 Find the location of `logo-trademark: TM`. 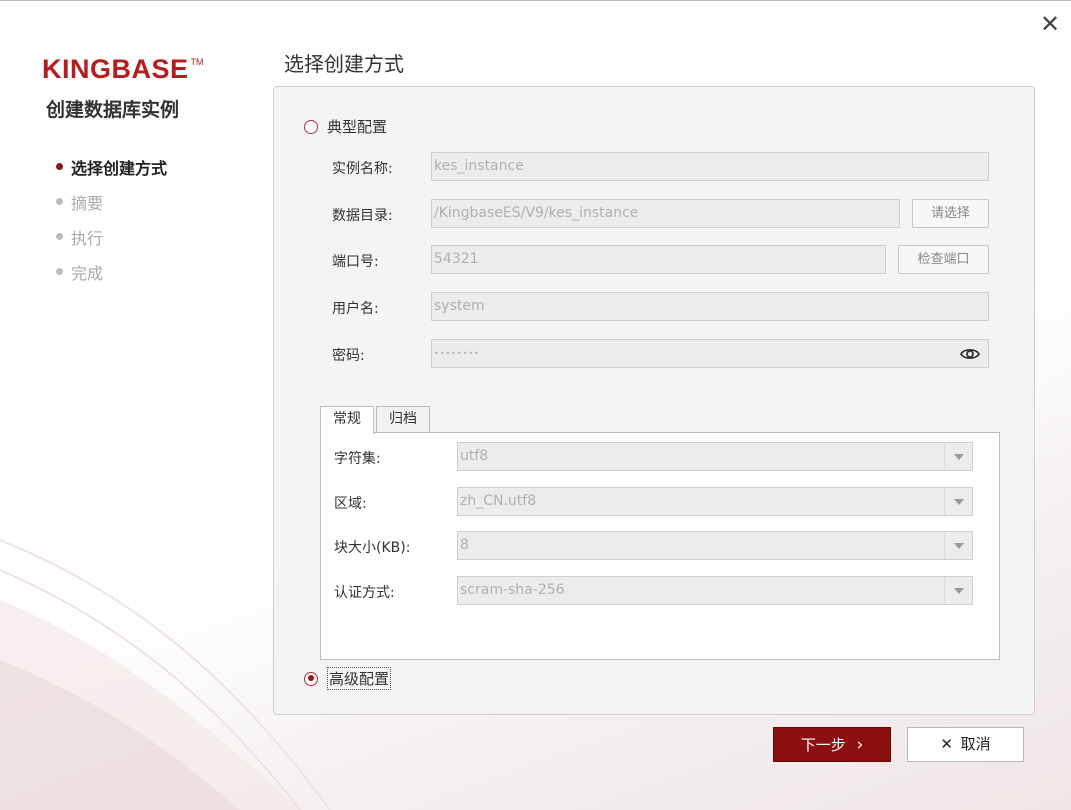

logo-trademark: TM is located at coordinates (197, 62).